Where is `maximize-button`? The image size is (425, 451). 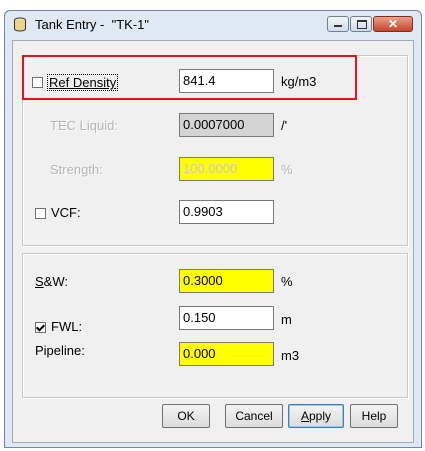 maximize-button is located at coordinates (361, 24).